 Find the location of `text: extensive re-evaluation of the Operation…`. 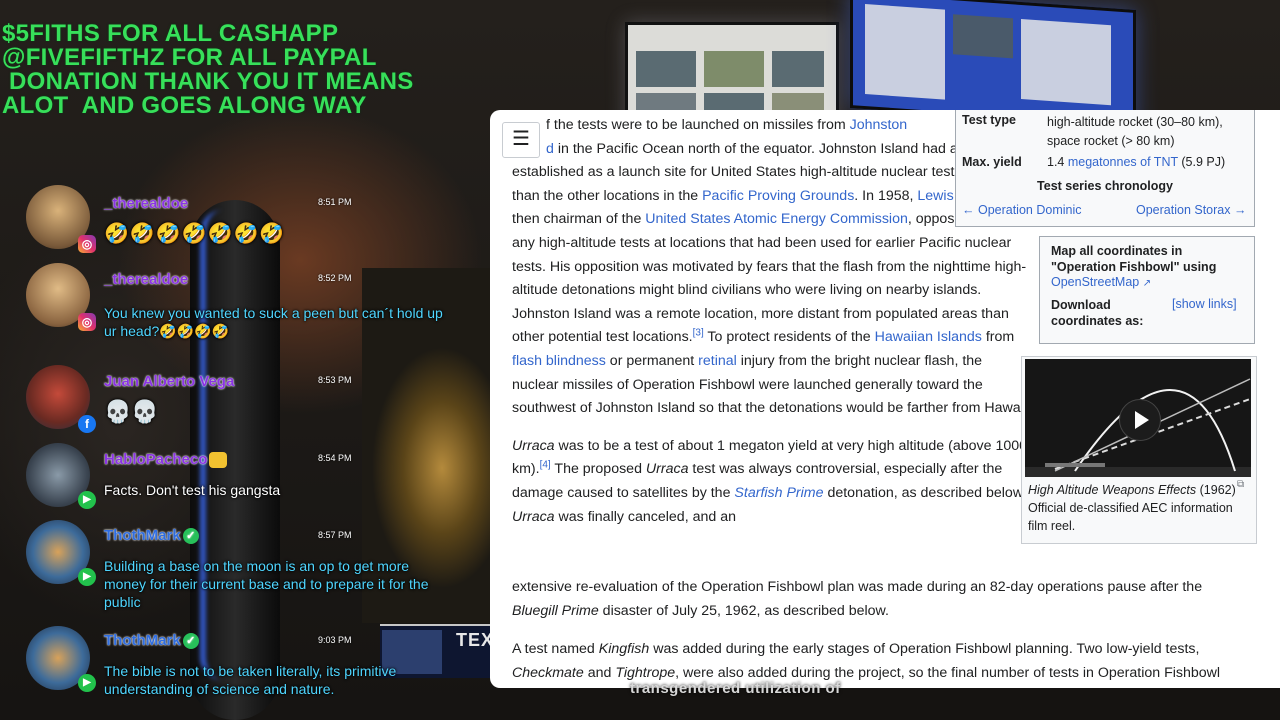

text: extensive re-evaluation of the Operation… is located at coordinates (857, 587).